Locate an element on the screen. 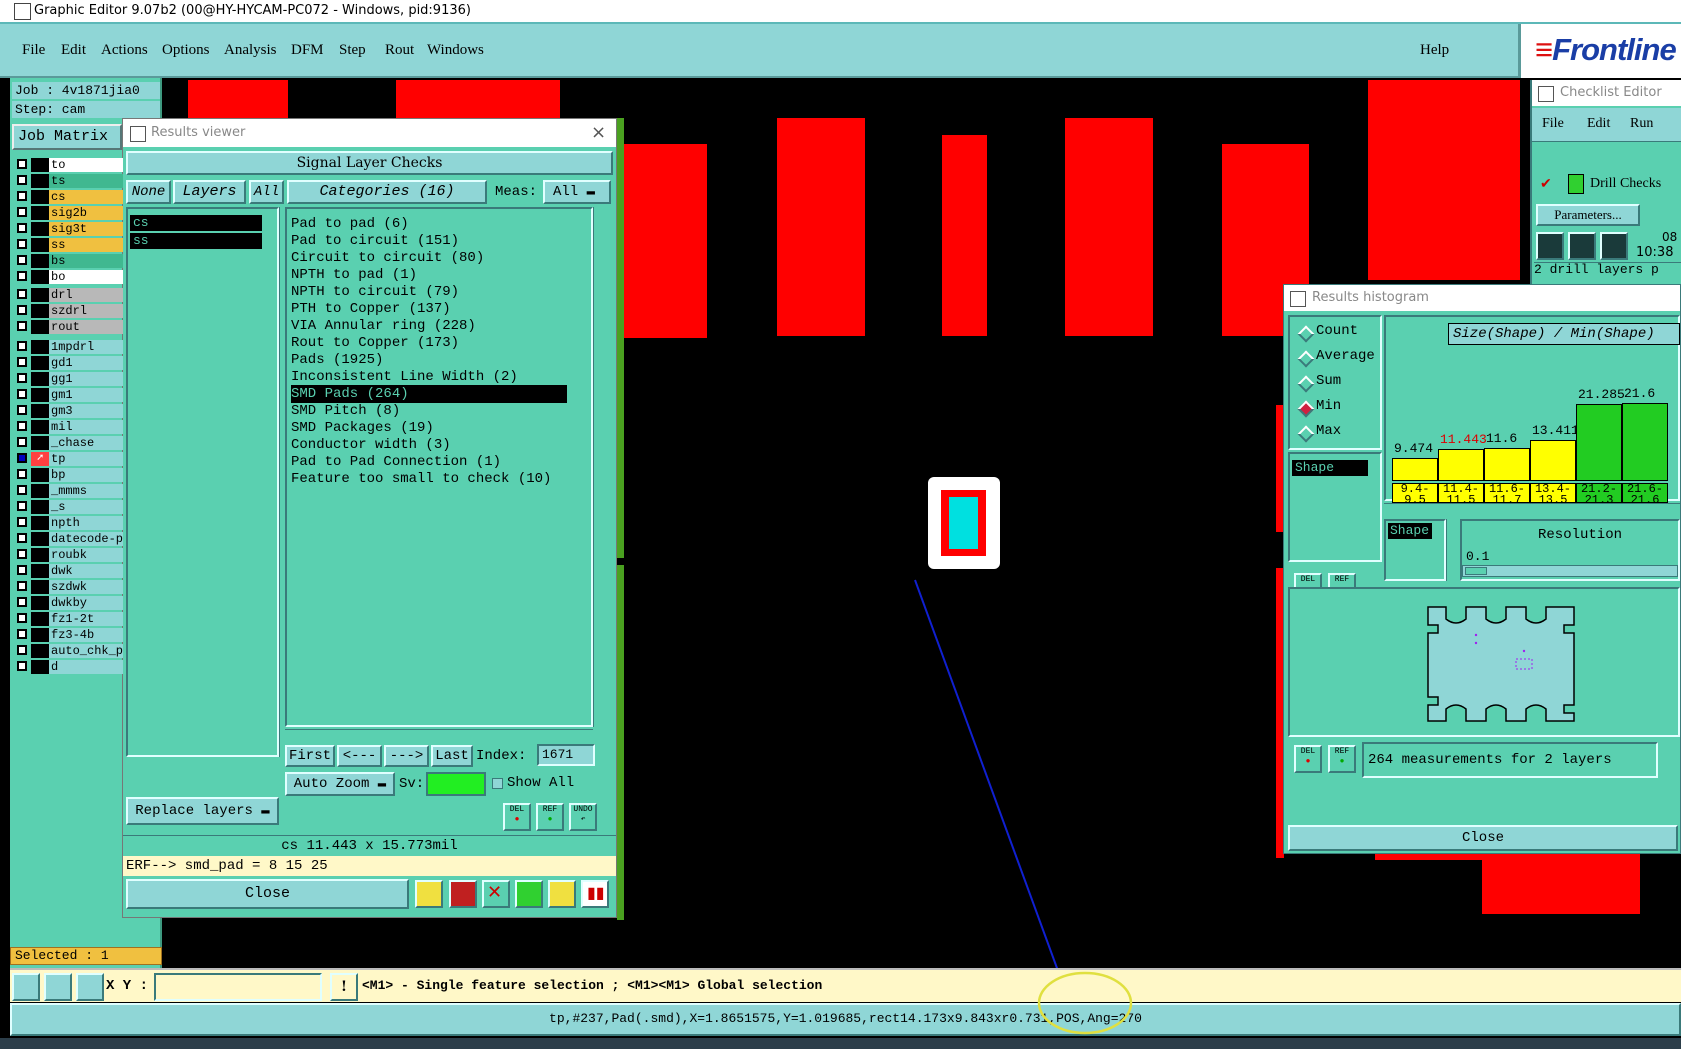 Image resolution: width=1681 pixels, height=1049 pixels. all-button: All is located at coordinates (266, 192).